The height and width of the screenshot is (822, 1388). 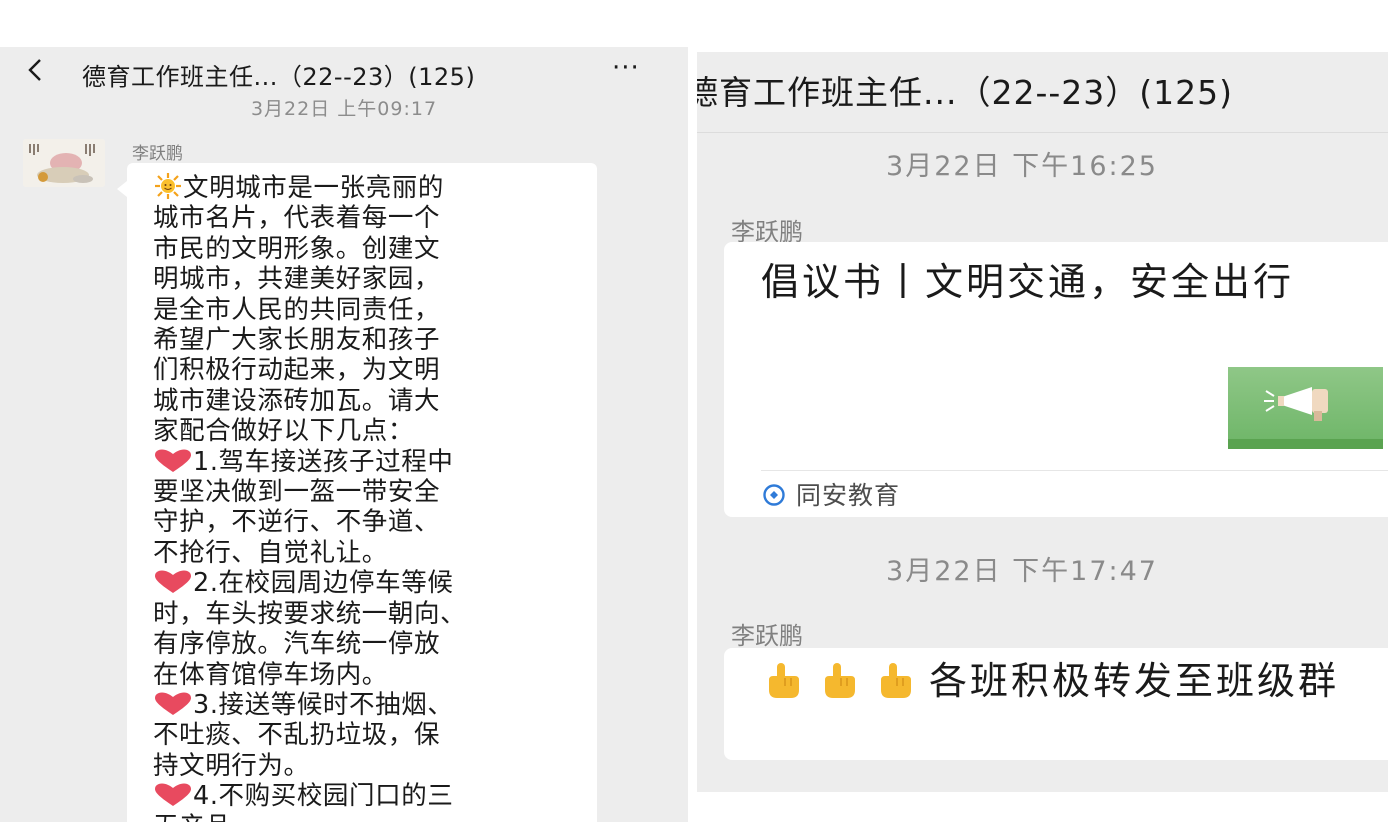 What do you see at coordinates (344, 109) in the screenshot?
I see `message-timestamp: 3月22日 上午09:17` at bounding box center [344, 109].